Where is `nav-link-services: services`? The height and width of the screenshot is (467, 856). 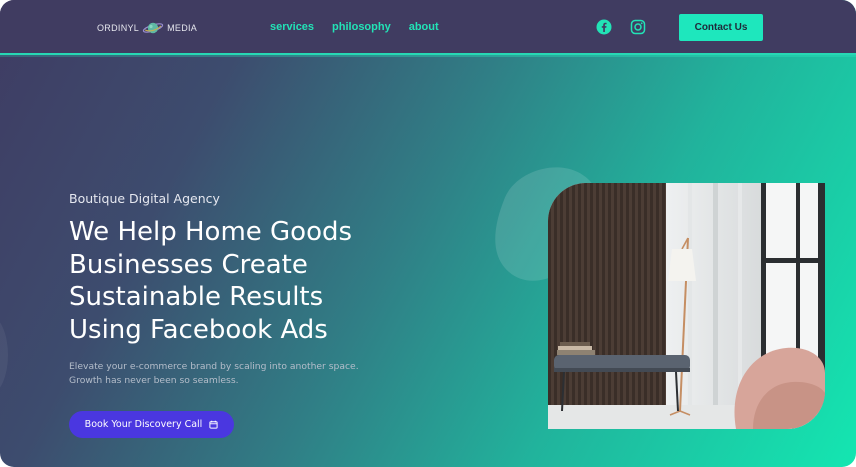
nav-link-services: services is located at coordinates (292, 27).